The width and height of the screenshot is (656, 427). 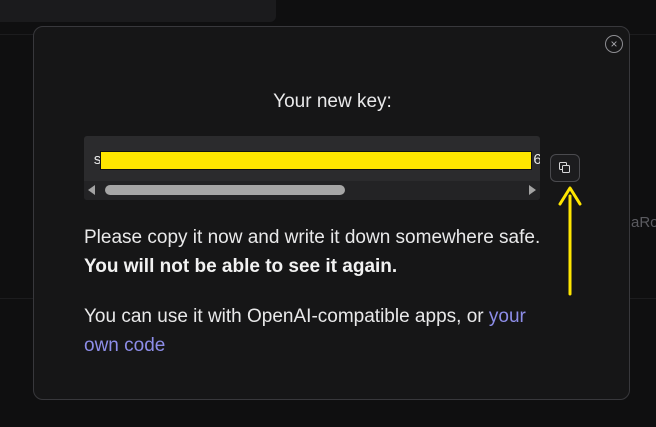 What do you see at coordinates (225, 190) in the screenshot?
I see `scrollbar-thumb` at bounding box center [225, 190].